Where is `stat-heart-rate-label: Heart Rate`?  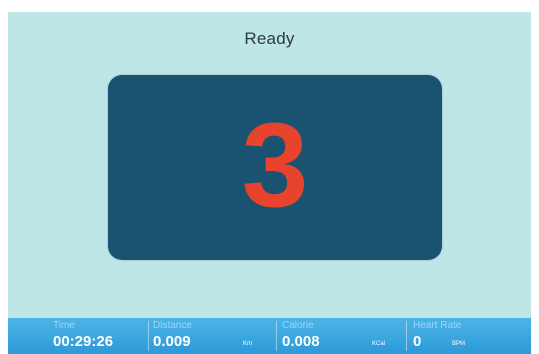
stat-heart-rate-label: Heart Rate is located at coordinates (437, 325).